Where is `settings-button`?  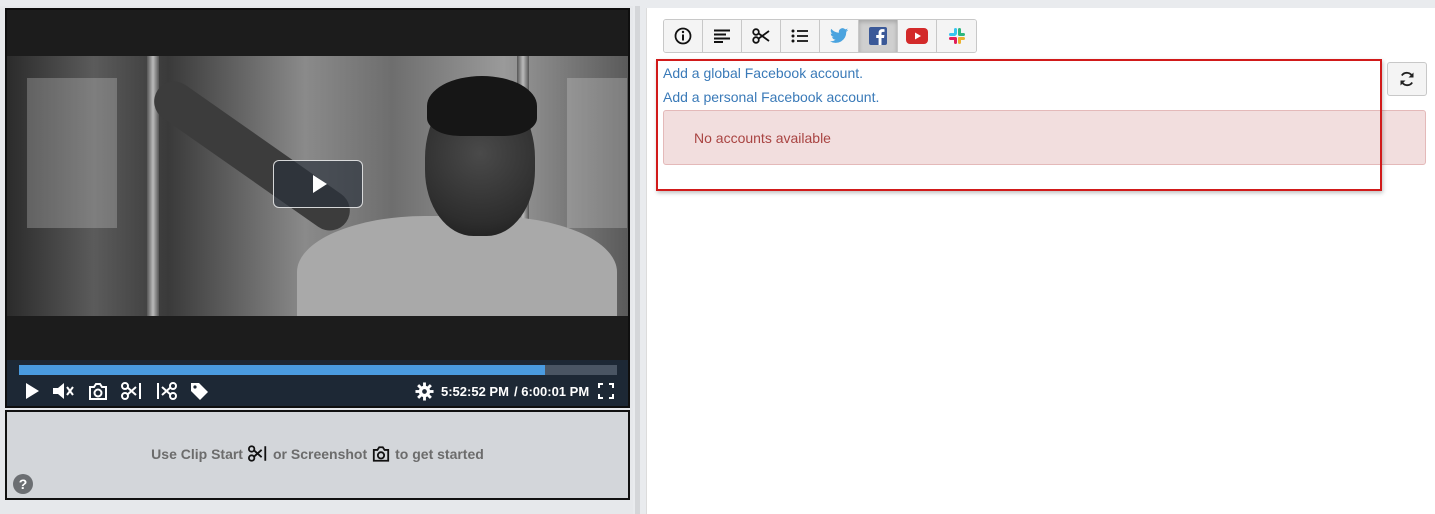 settings-button is located at coordinates (424, 391).